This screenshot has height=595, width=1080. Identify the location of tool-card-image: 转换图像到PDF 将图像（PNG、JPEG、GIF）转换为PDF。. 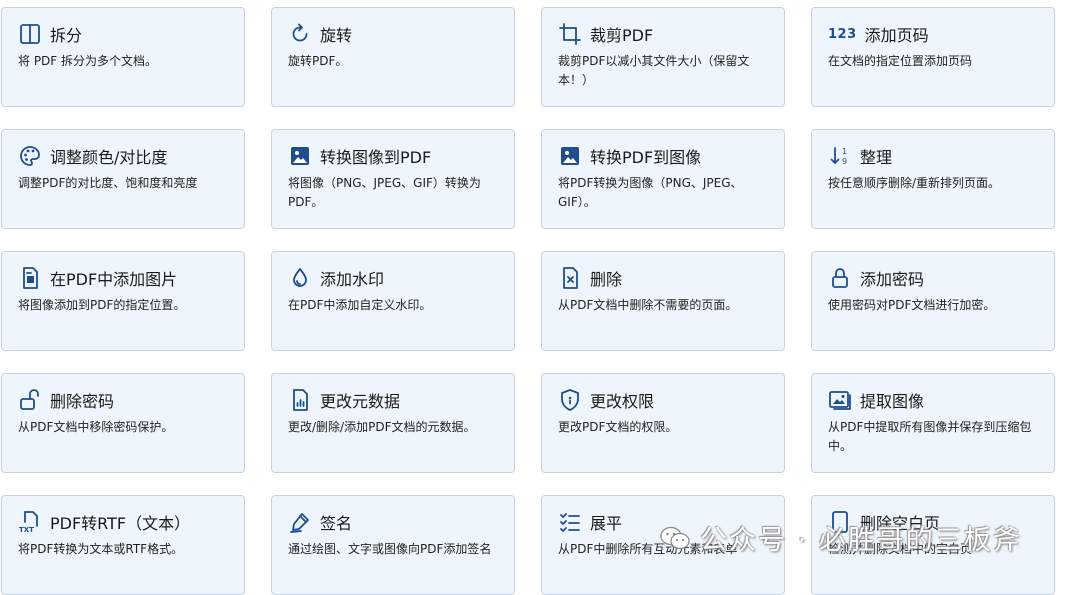
(393, 179).